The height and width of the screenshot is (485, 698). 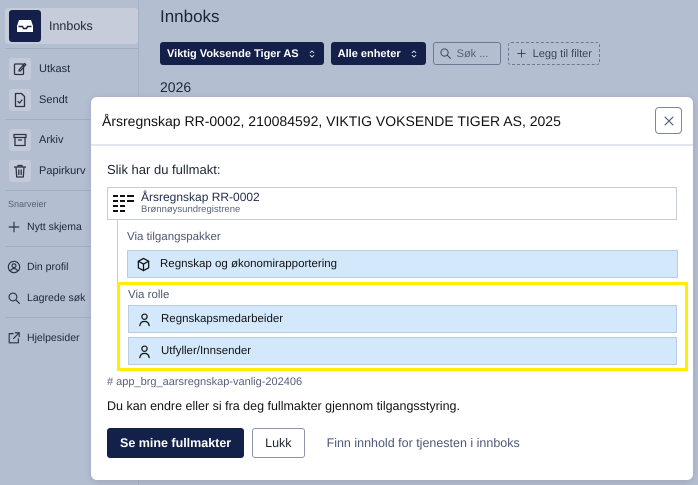 What do you see at coordinates (554, 53) in the screenshot?
I see `add-filter-button: Legg til filter` at bounding box center [554, 53].